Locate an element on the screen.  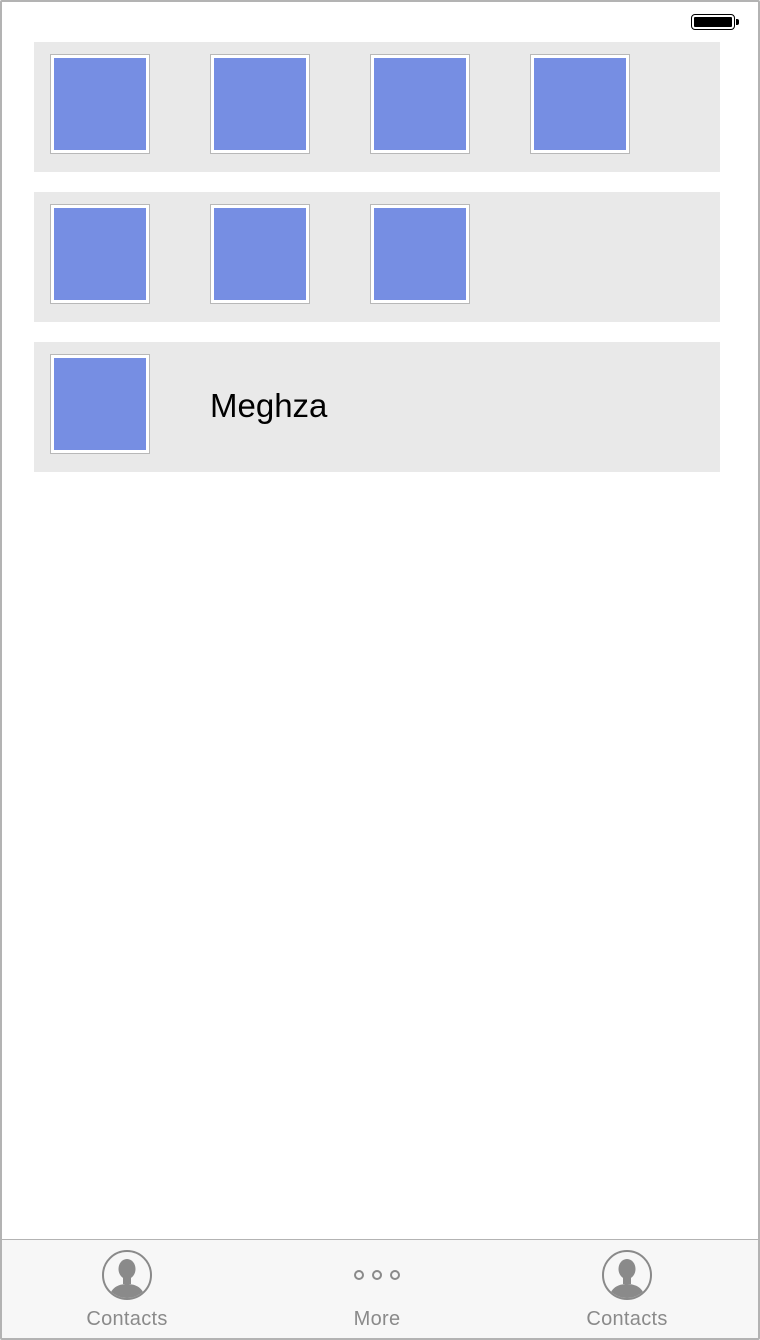
battery-level-fill is located at coordinates (713, 22).